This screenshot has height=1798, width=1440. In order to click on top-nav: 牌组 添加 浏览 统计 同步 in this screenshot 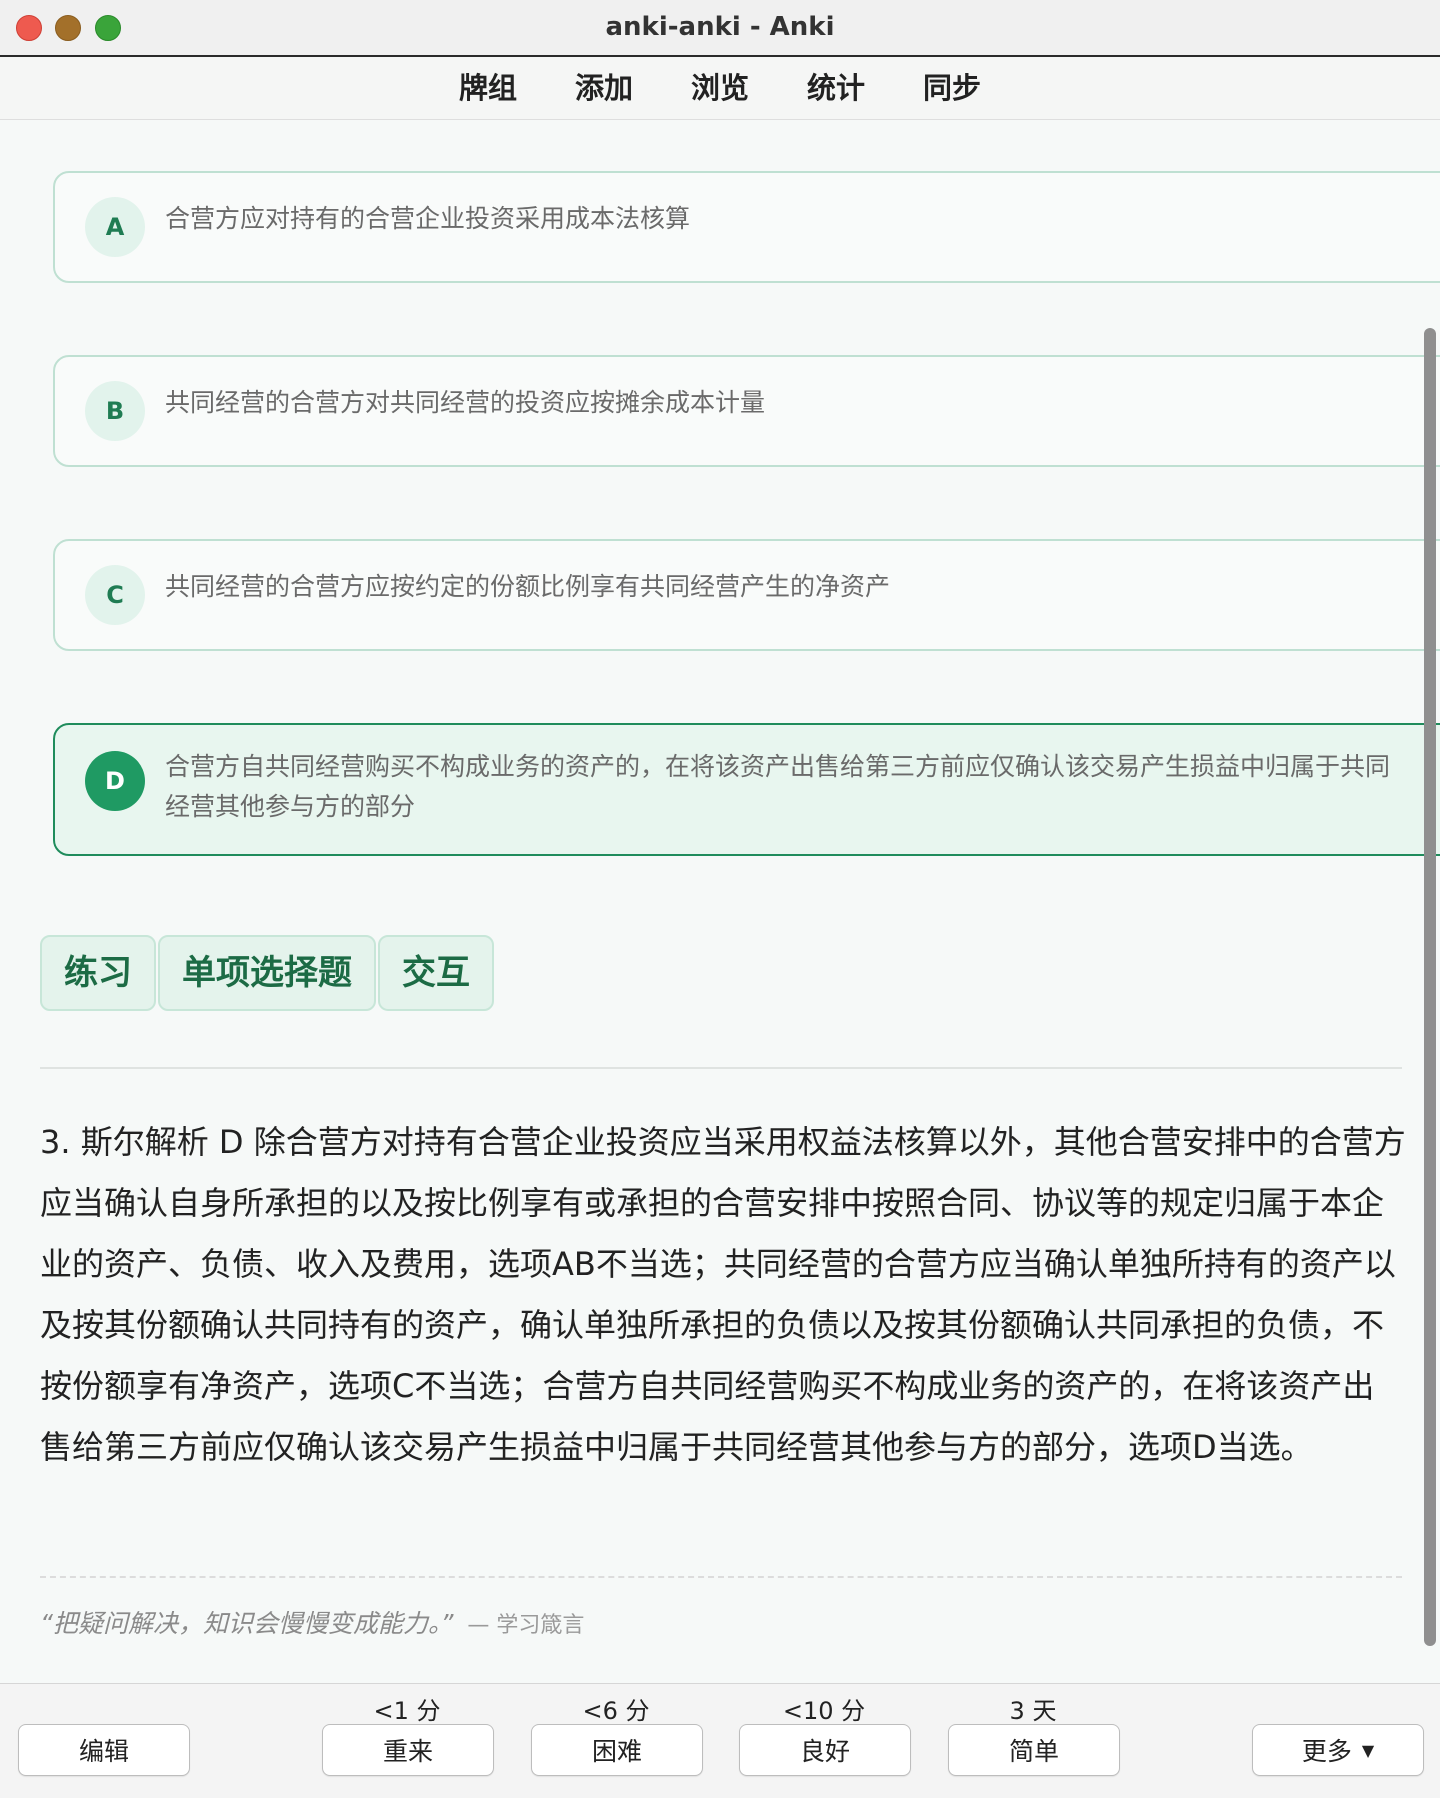, I will do `click(720, 88)`.